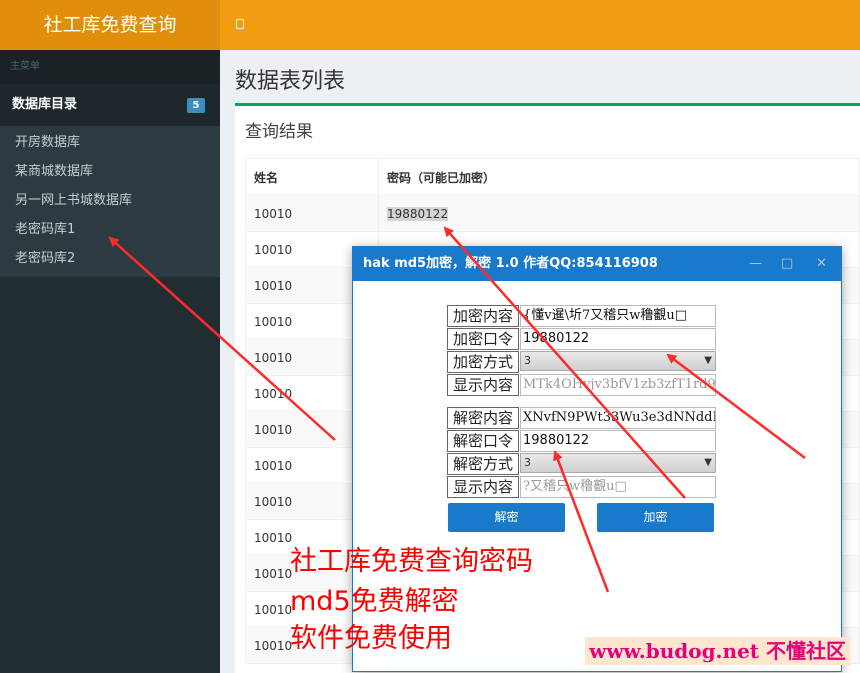  Describe the element at coordinates (418, 213) in the screenshot. I see `highlighted-password: 19880122` at that location.